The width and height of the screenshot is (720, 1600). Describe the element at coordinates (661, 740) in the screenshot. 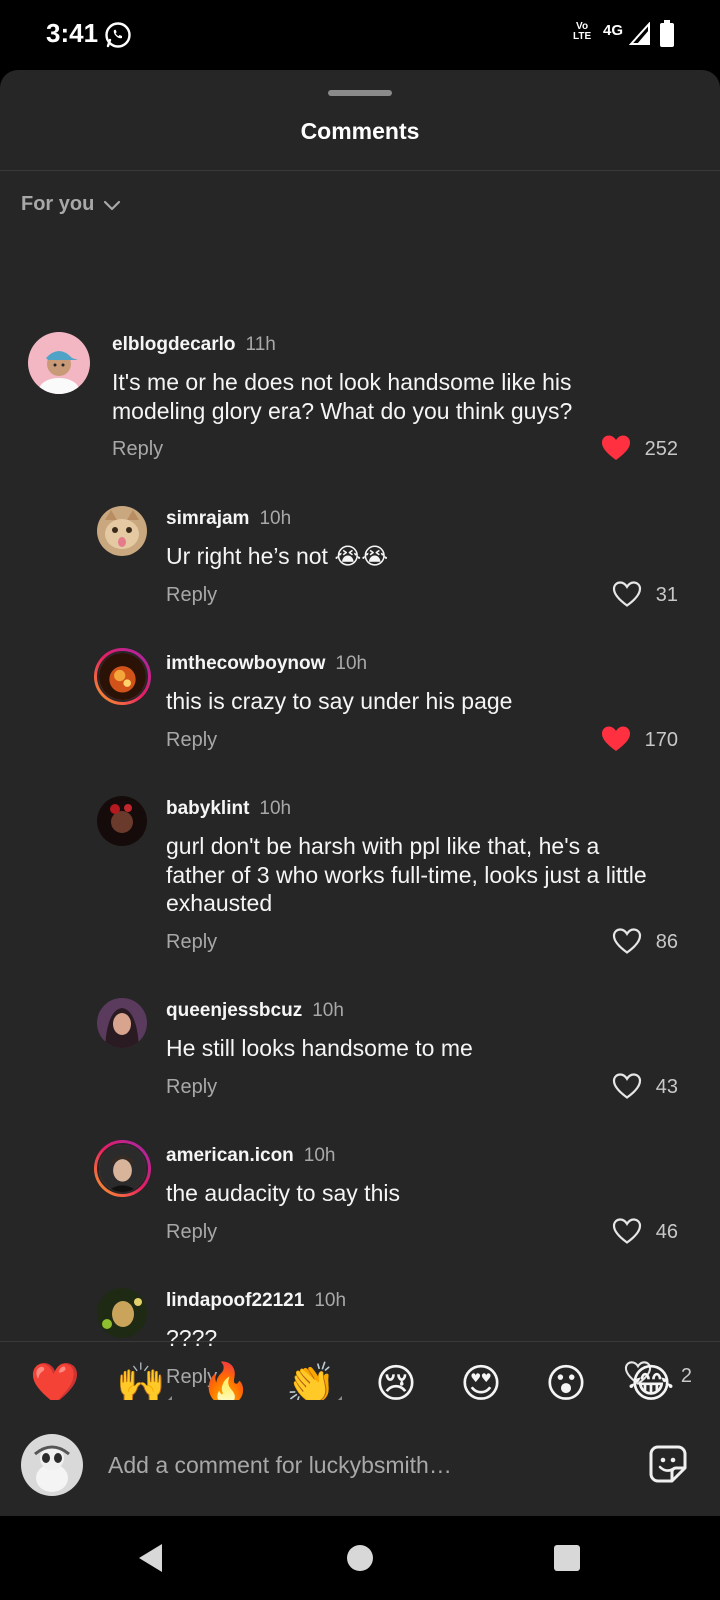

I see `like-count: 170` at that location.